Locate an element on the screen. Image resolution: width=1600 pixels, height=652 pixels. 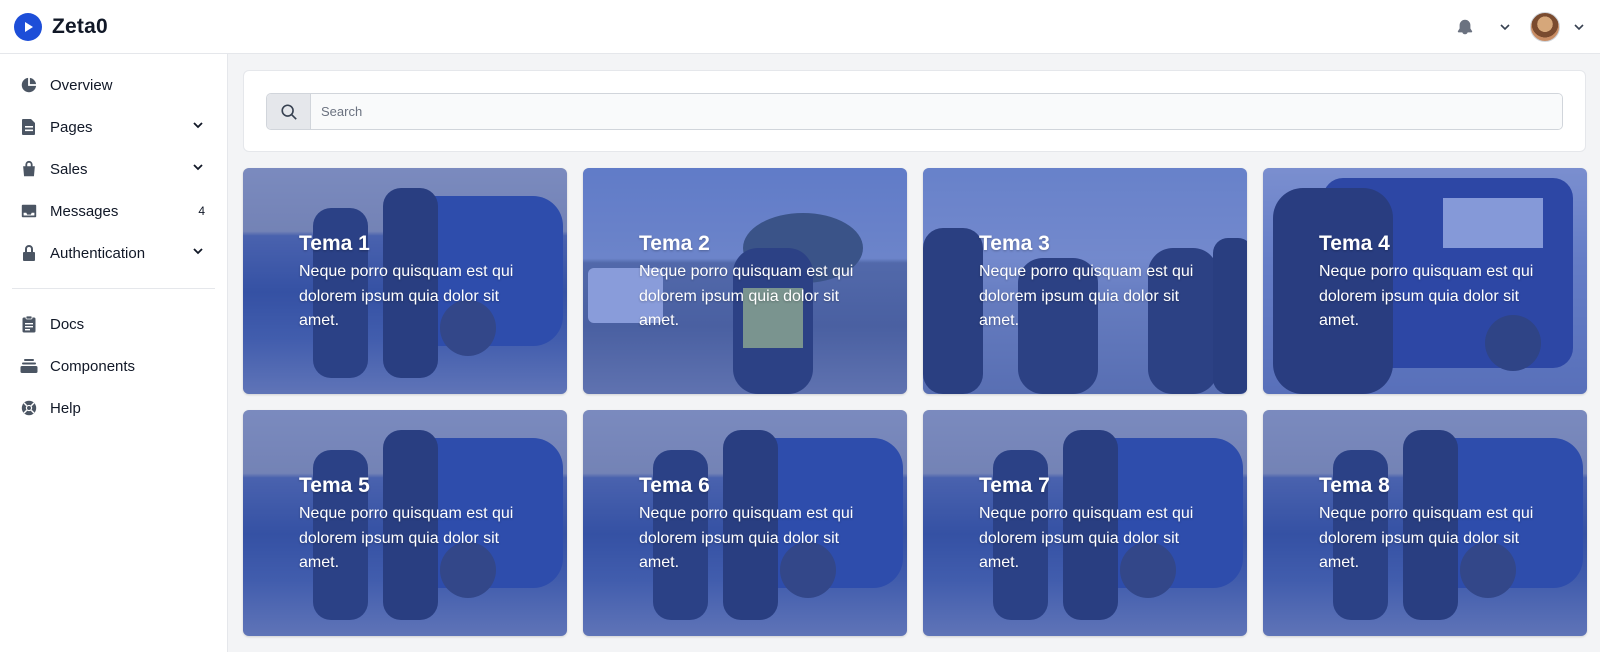
sidebar-item-help: Help is located at coordinates (113, 408).